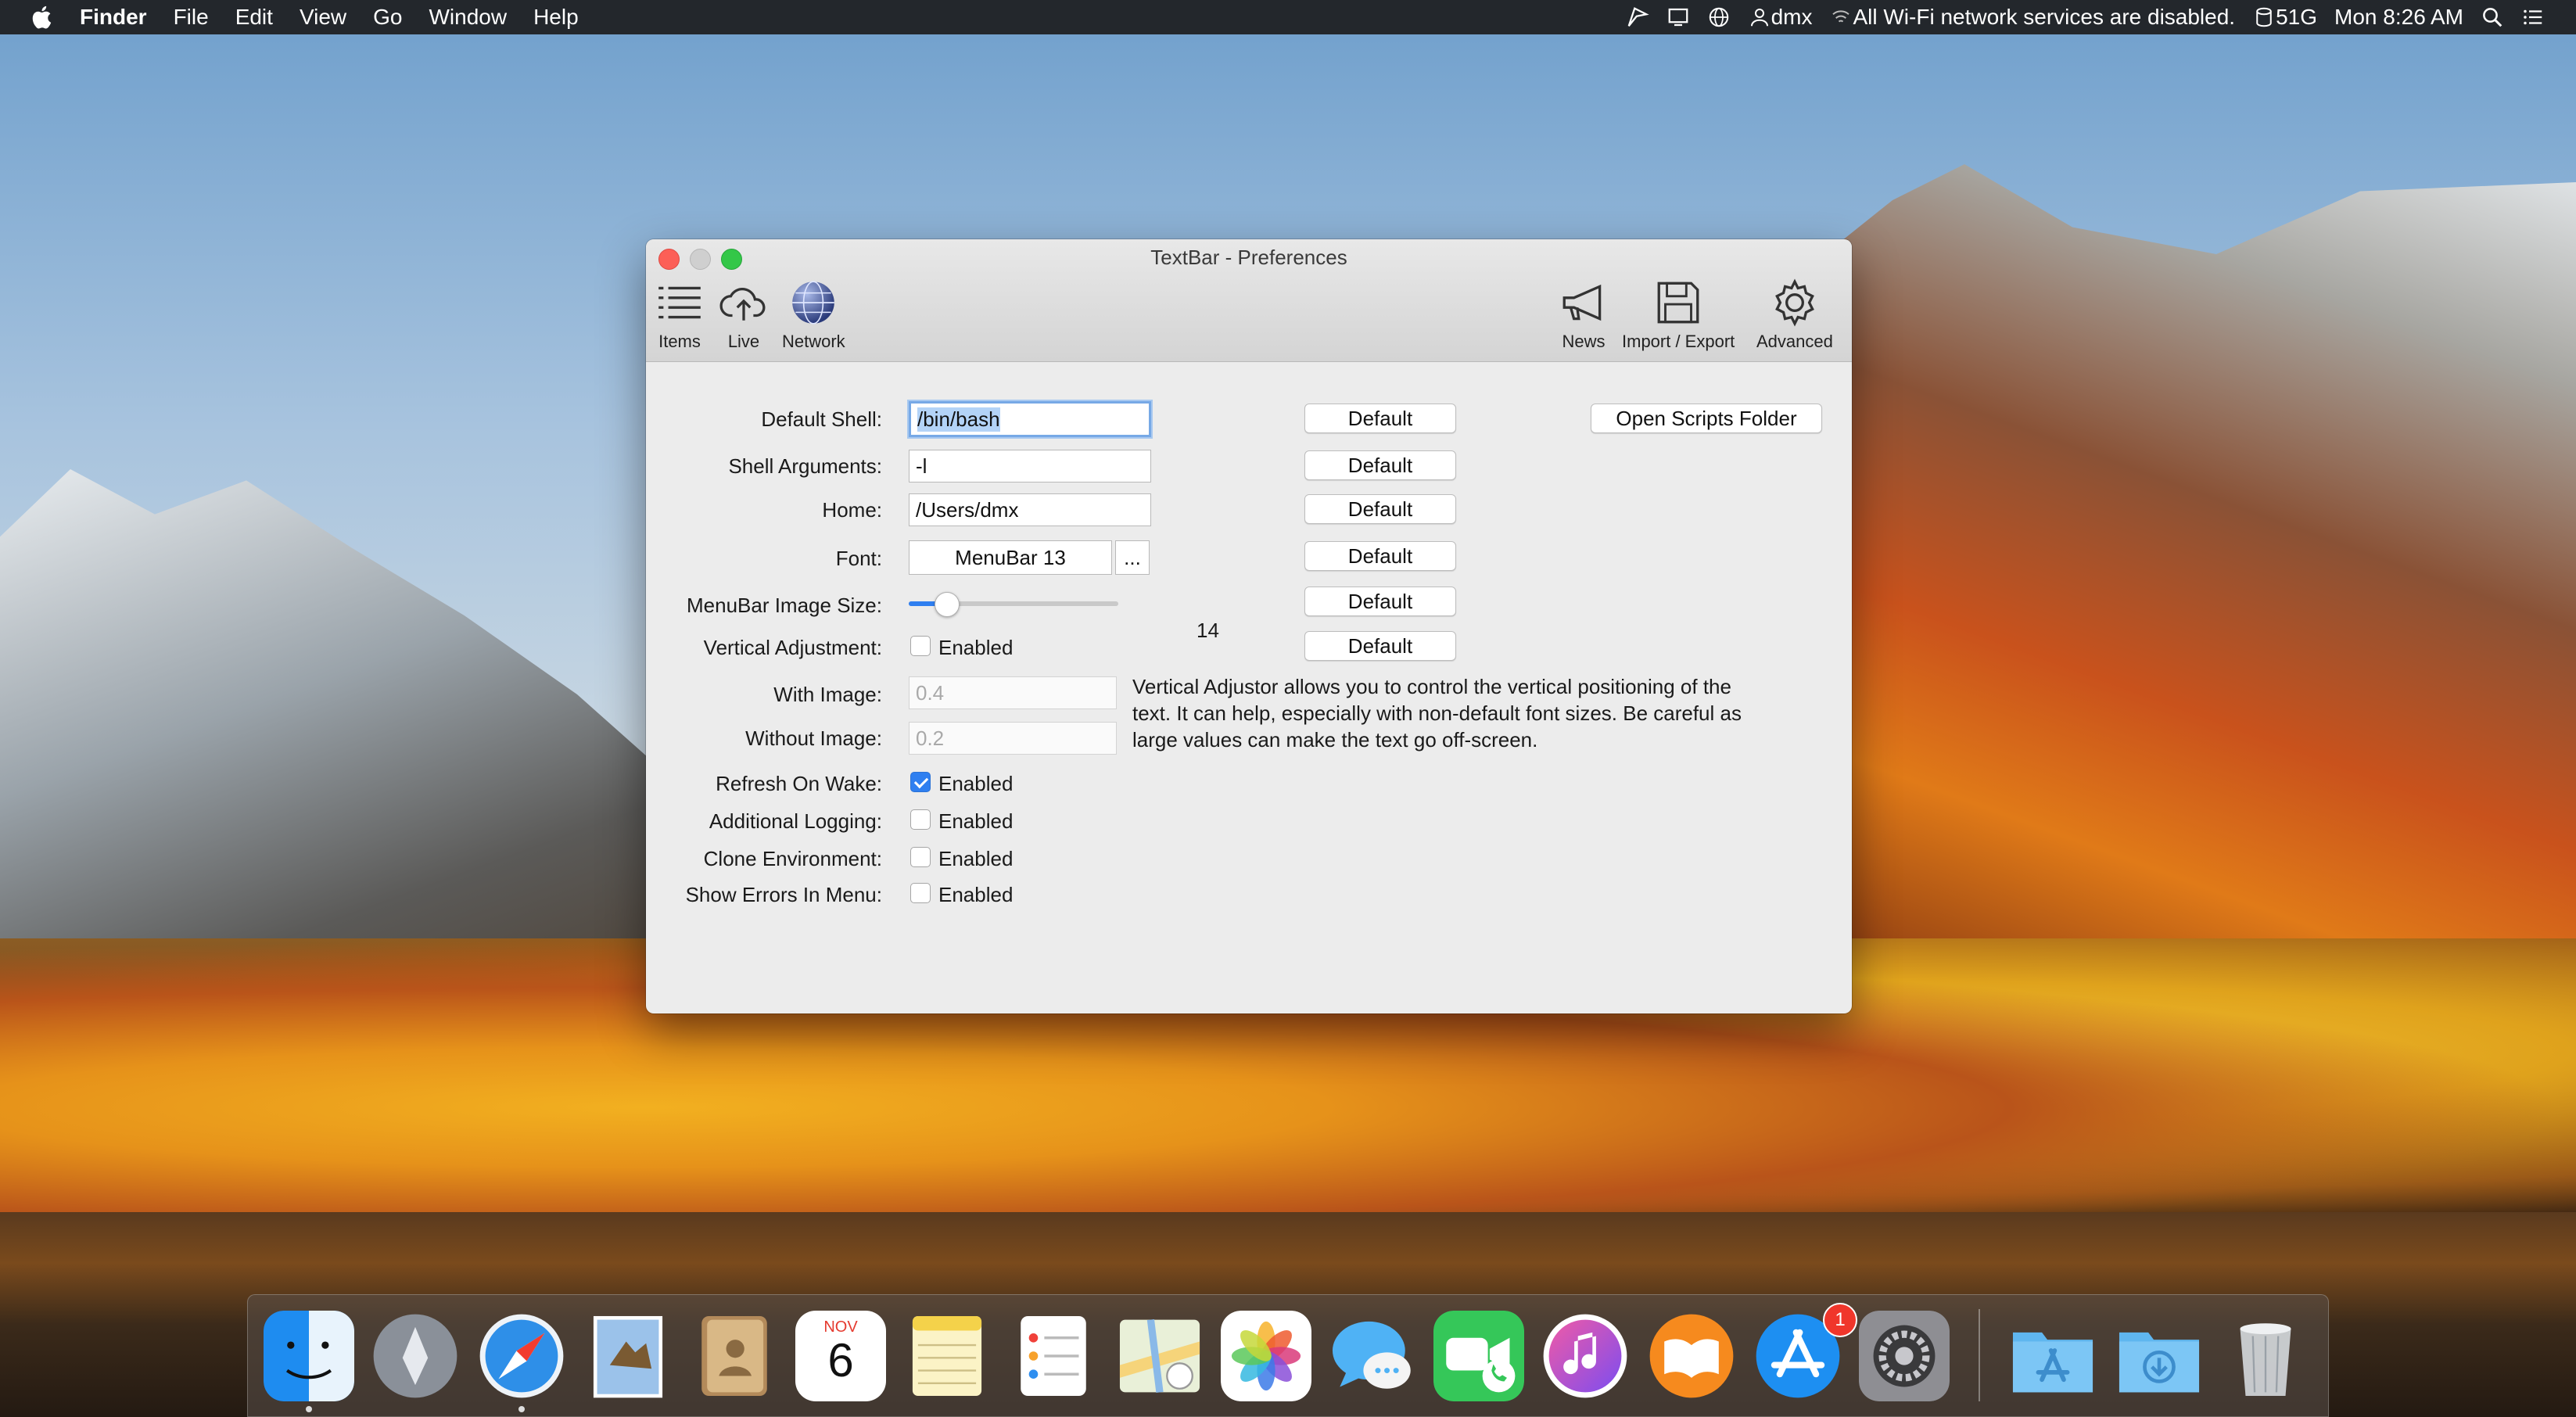 The height and width of the screenshot is (1417, 2576). Describe the element at coordinates (1792, 17) in the screenshot. I see `user-name: dmx` at that location.